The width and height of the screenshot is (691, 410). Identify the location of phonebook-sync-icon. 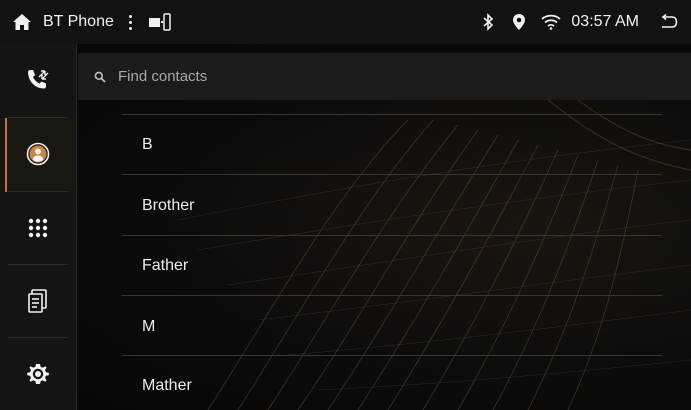
(37, 301).